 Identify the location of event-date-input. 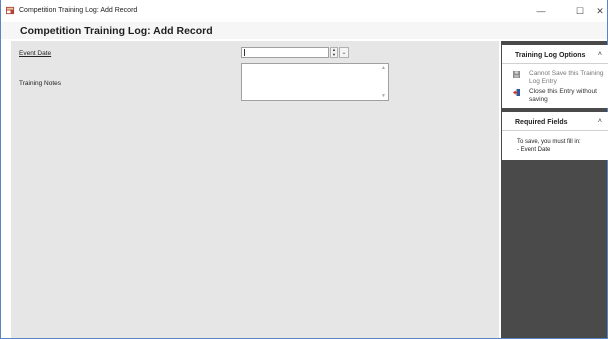
(285, 52).